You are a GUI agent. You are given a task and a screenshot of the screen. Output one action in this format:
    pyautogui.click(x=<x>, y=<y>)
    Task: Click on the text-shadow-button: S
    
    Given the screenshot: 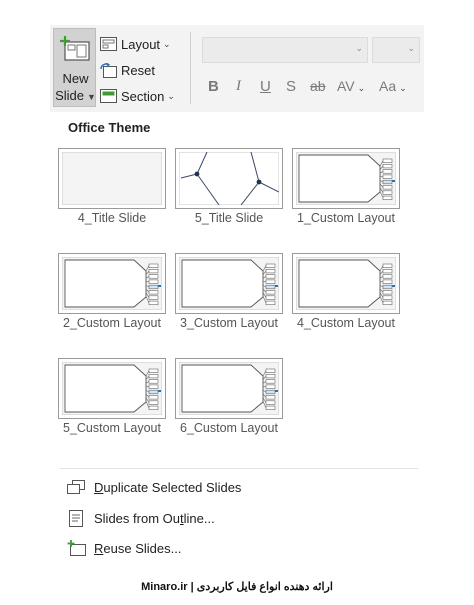 What is the action you would take?
    pyautogui.click(x=291, y=86)
    